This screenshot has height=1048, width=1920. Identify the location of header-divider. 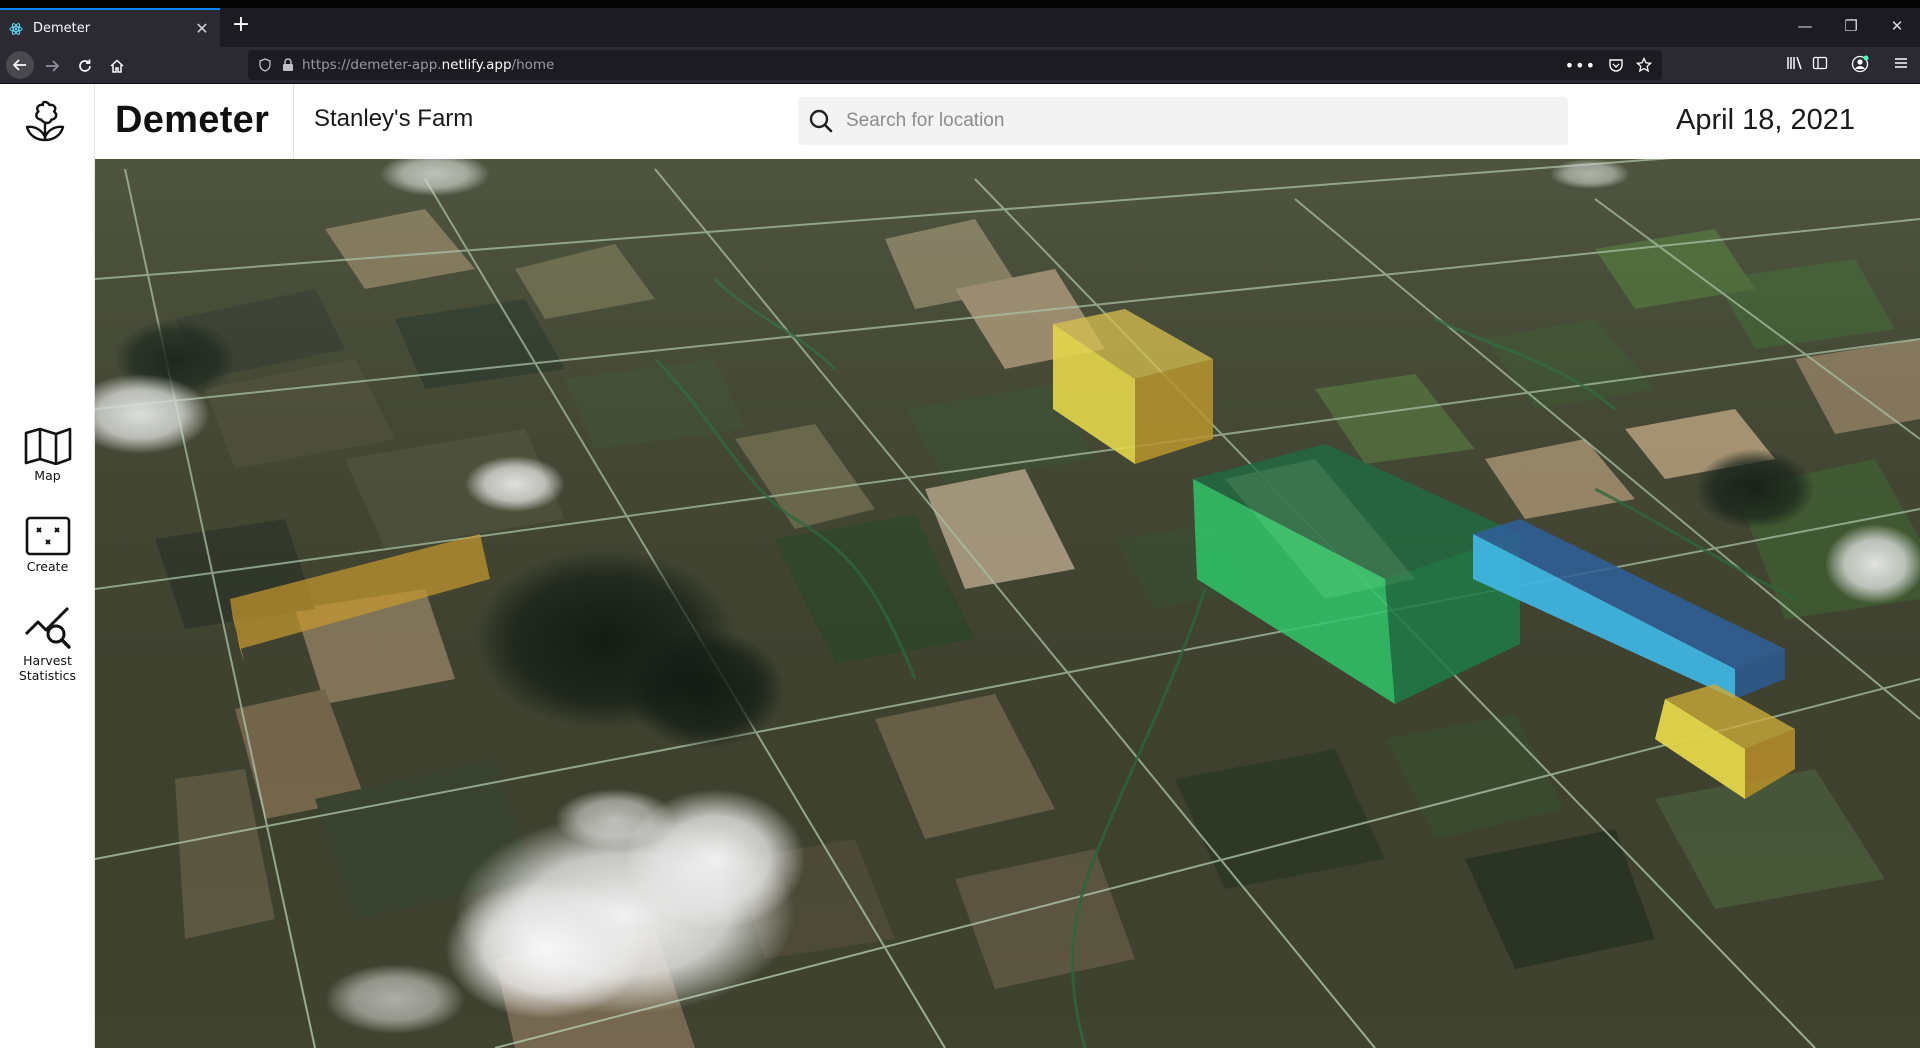
(293, 121).